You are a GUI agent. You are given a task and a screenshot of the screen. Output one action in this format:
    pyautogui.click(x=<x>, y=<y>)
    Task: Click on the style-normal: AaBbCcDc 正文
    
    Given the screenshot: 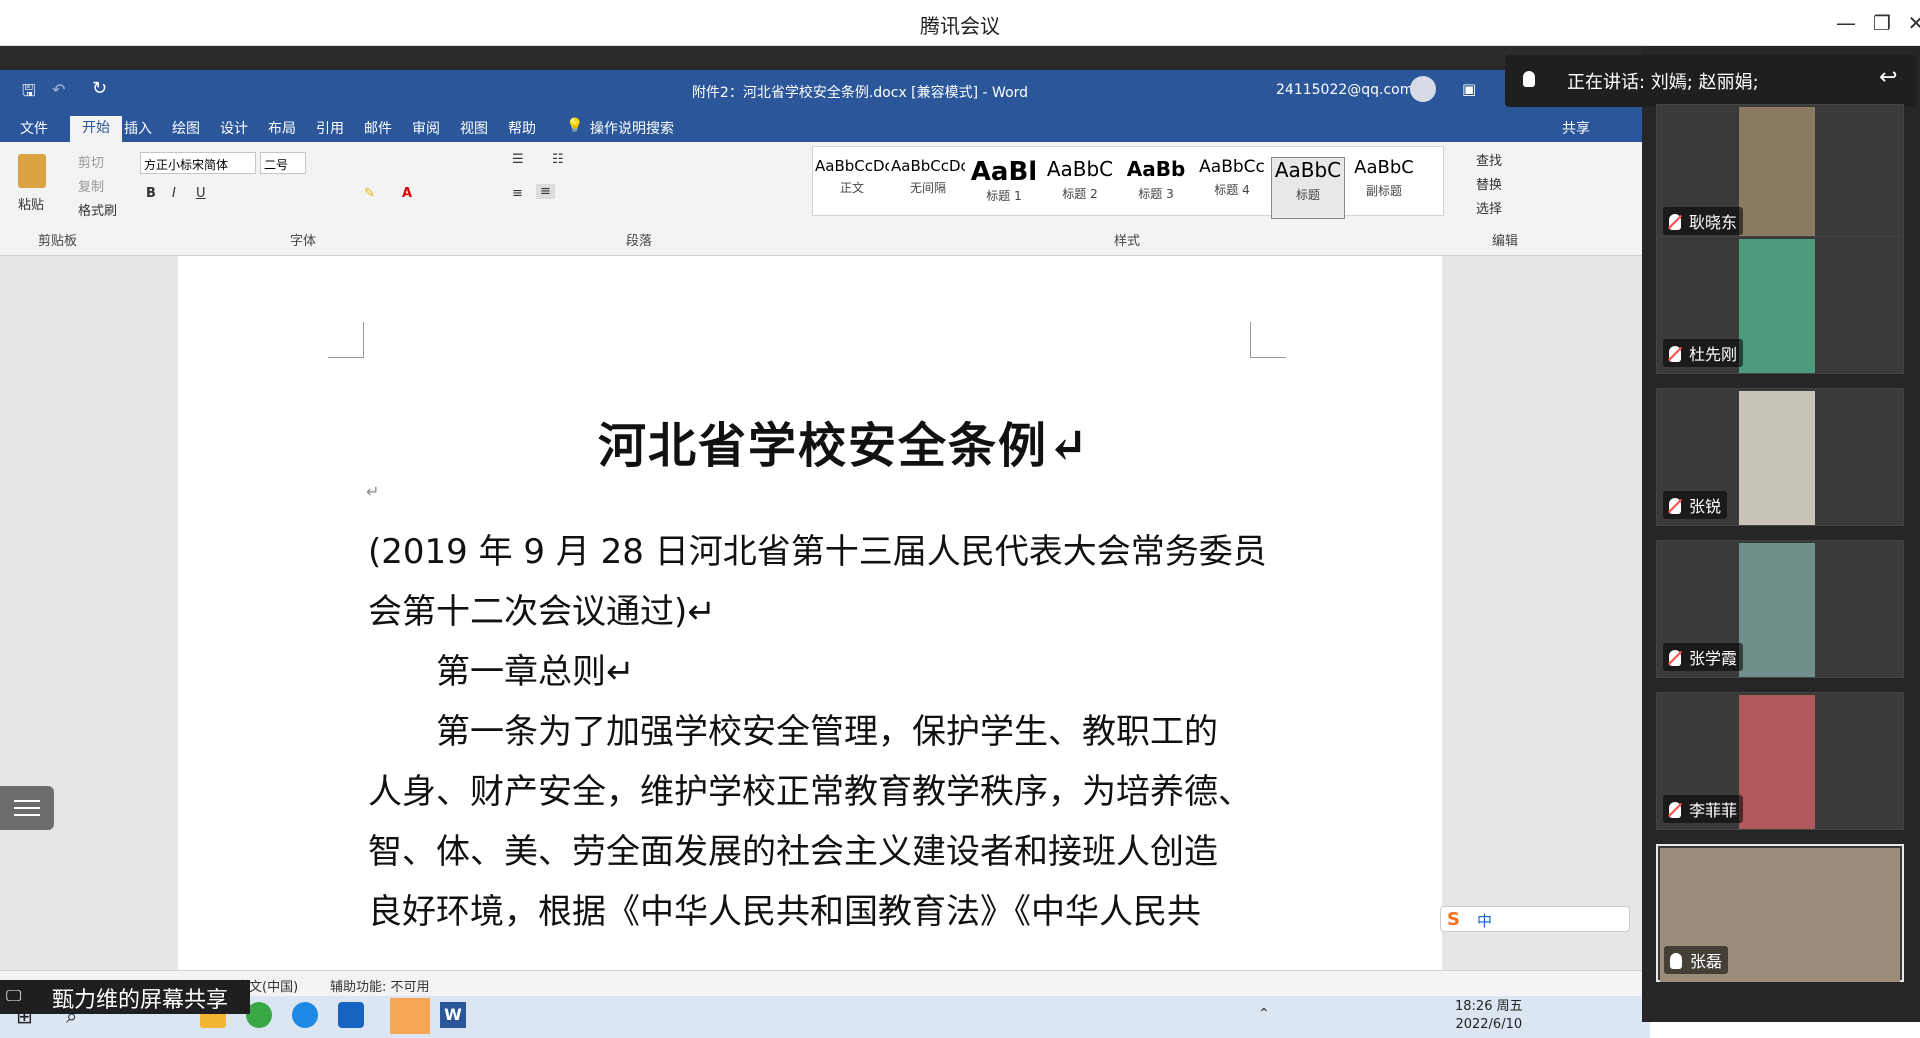 What is the action you would take?
    pyautogui.click(x=852, y=188)
    